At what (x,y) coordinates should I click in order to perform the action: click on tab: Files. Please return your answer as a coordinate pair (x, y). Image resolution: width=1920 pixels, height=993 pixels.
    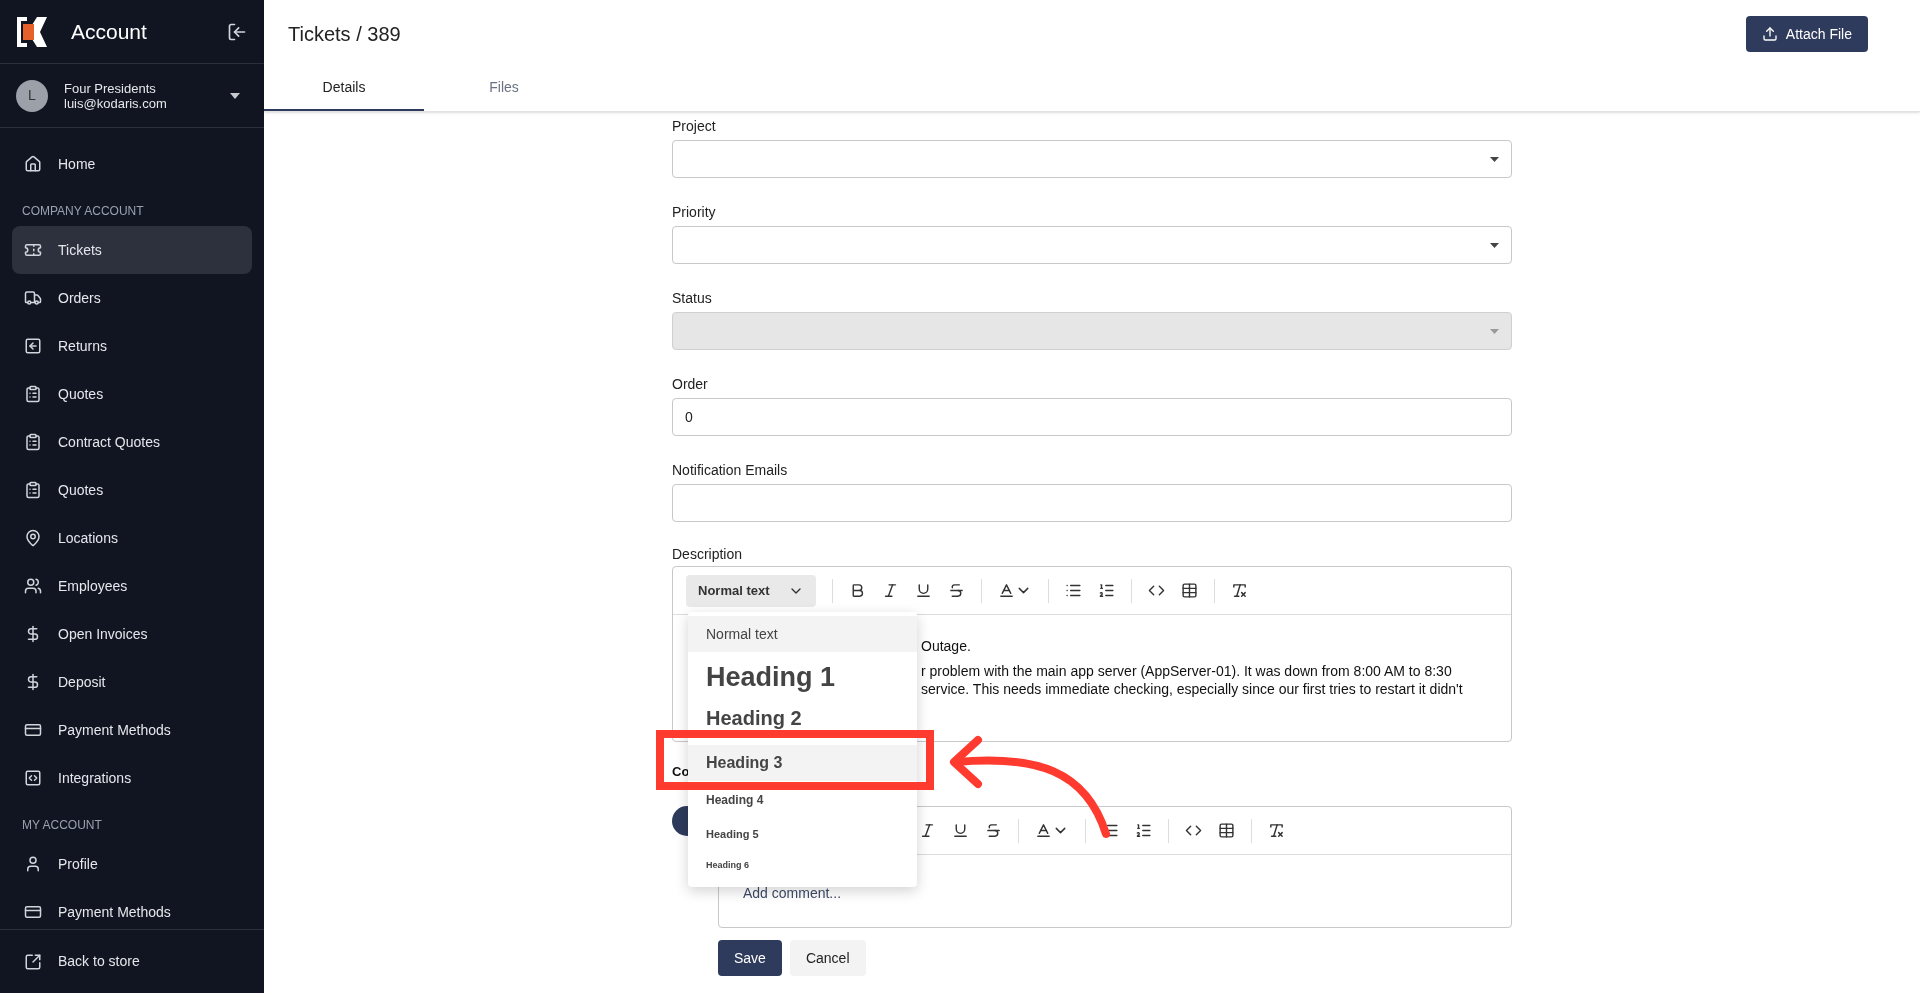
    Looking at the image, I should click on (504, 88).